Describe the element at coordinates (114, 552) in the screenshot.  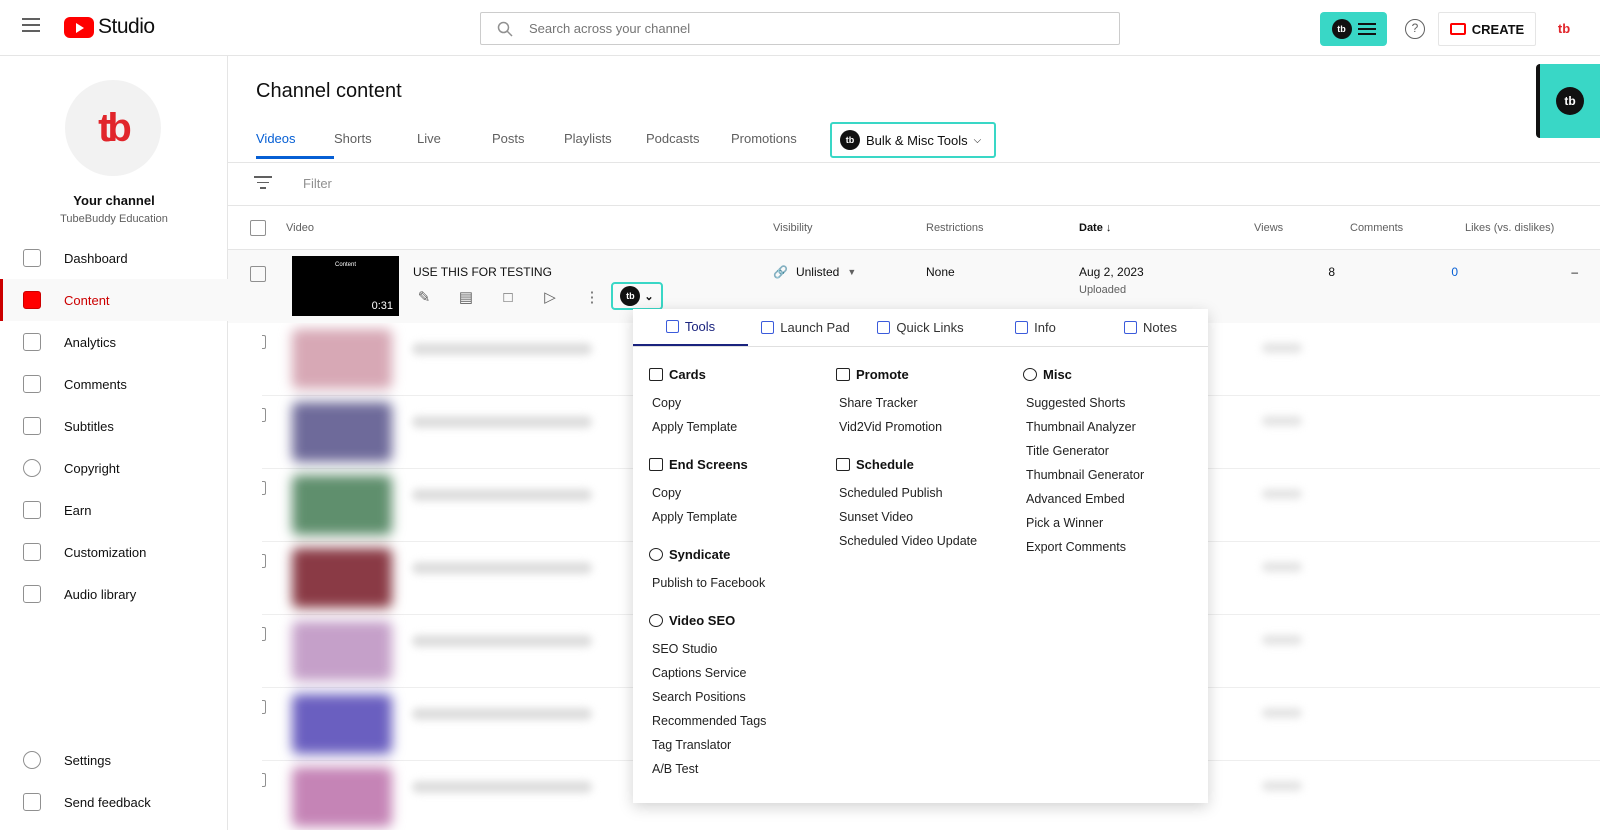
I see `sidebar-item-customization: Customization` at that location.